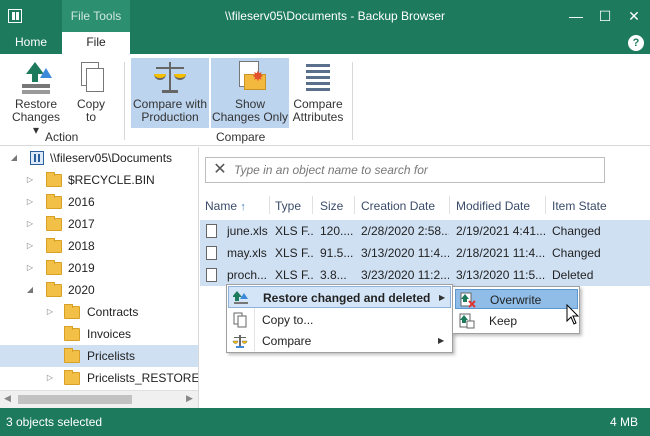  What do you see at coordinates (339, 297) in the screenshot?
I see `menu-item-restore-changed-and-deleted: Restore changed and deleted ▶` at bounding box center [339, 297].